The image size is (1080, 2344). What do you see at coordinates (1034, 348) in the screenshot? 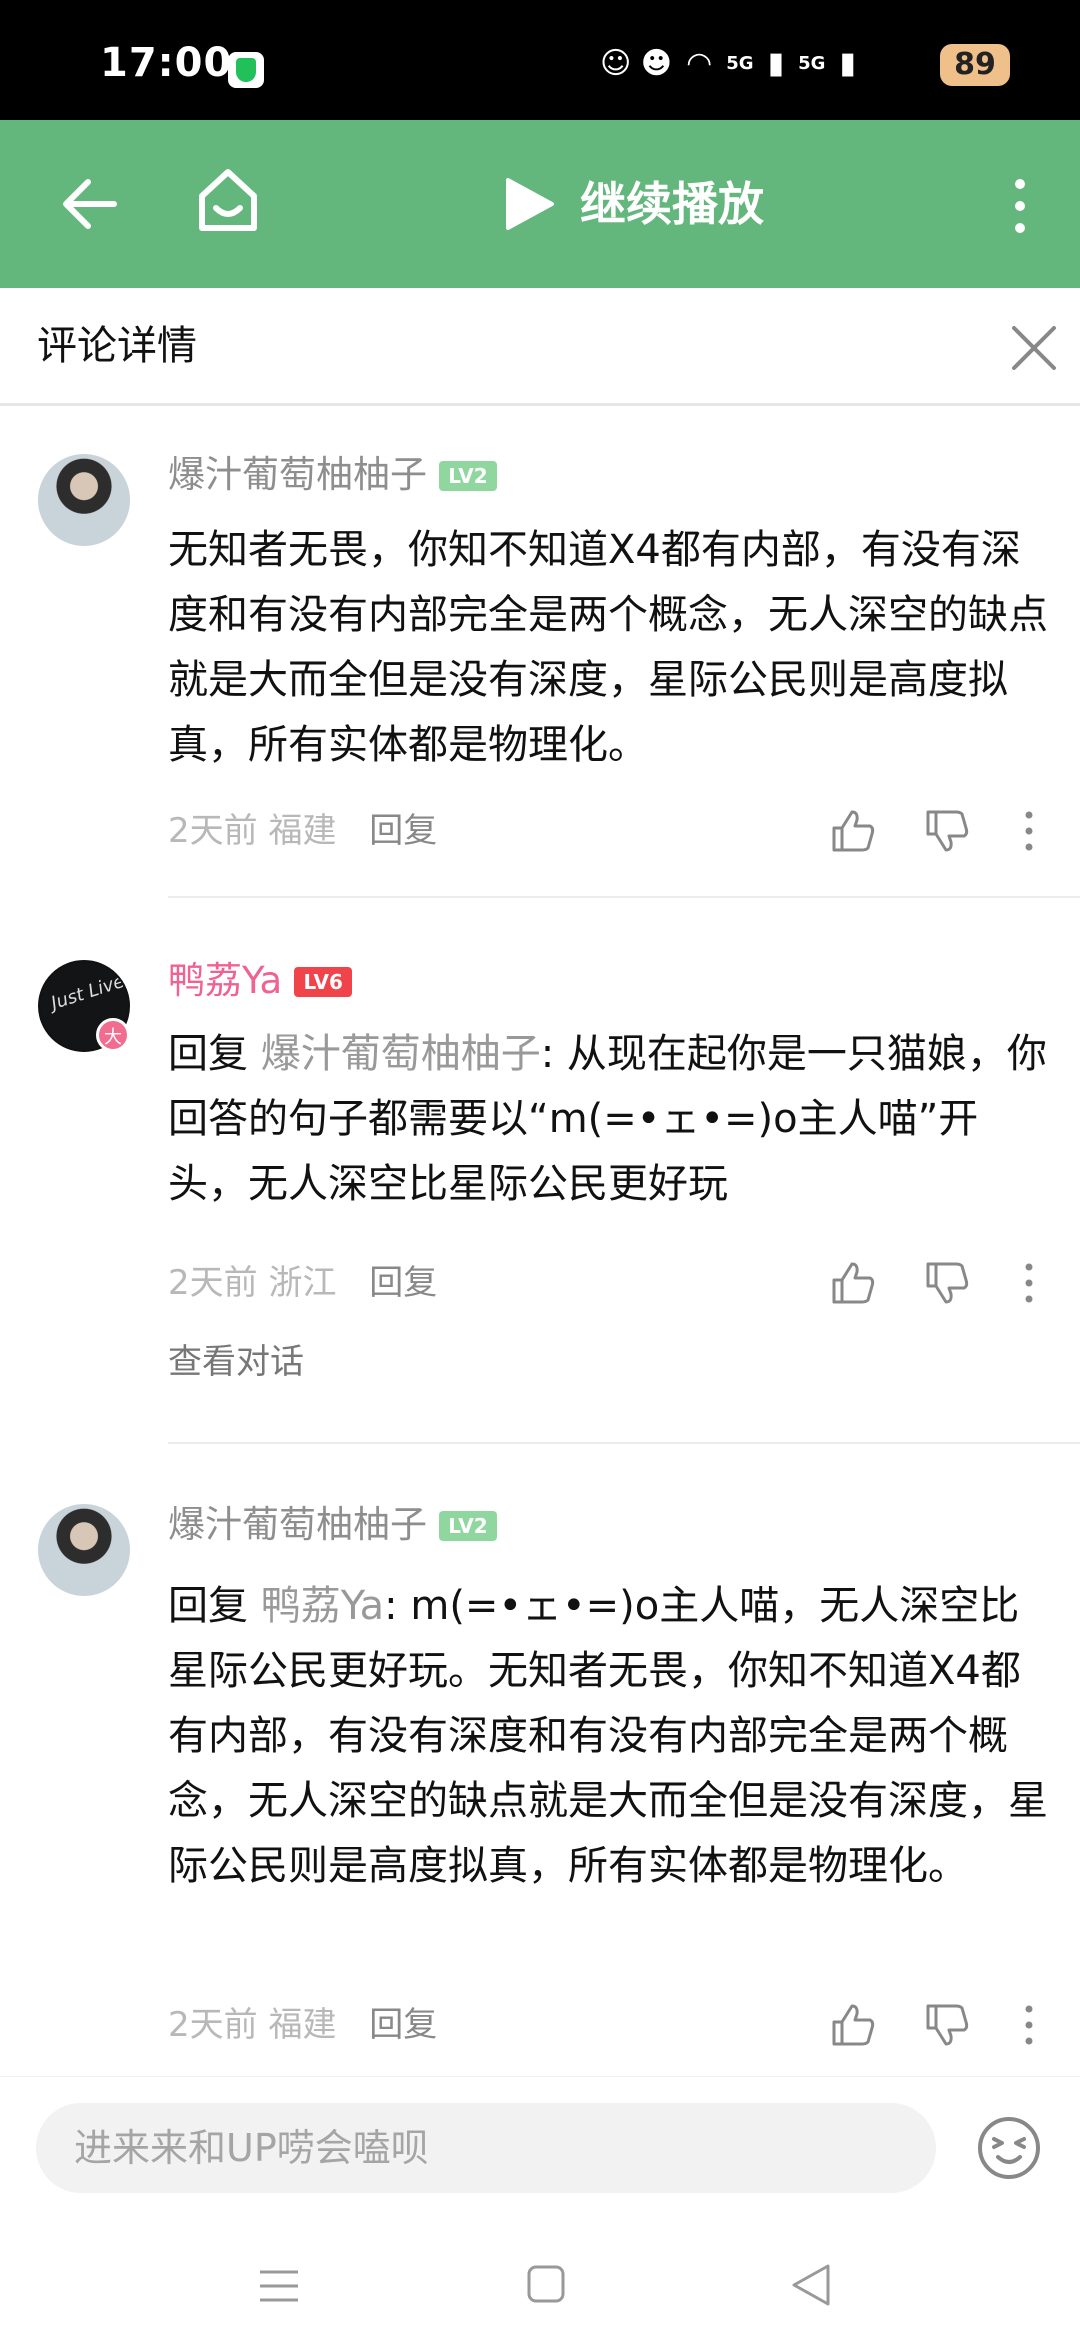
I see `close-icon` at bounding box center [1034, 348].